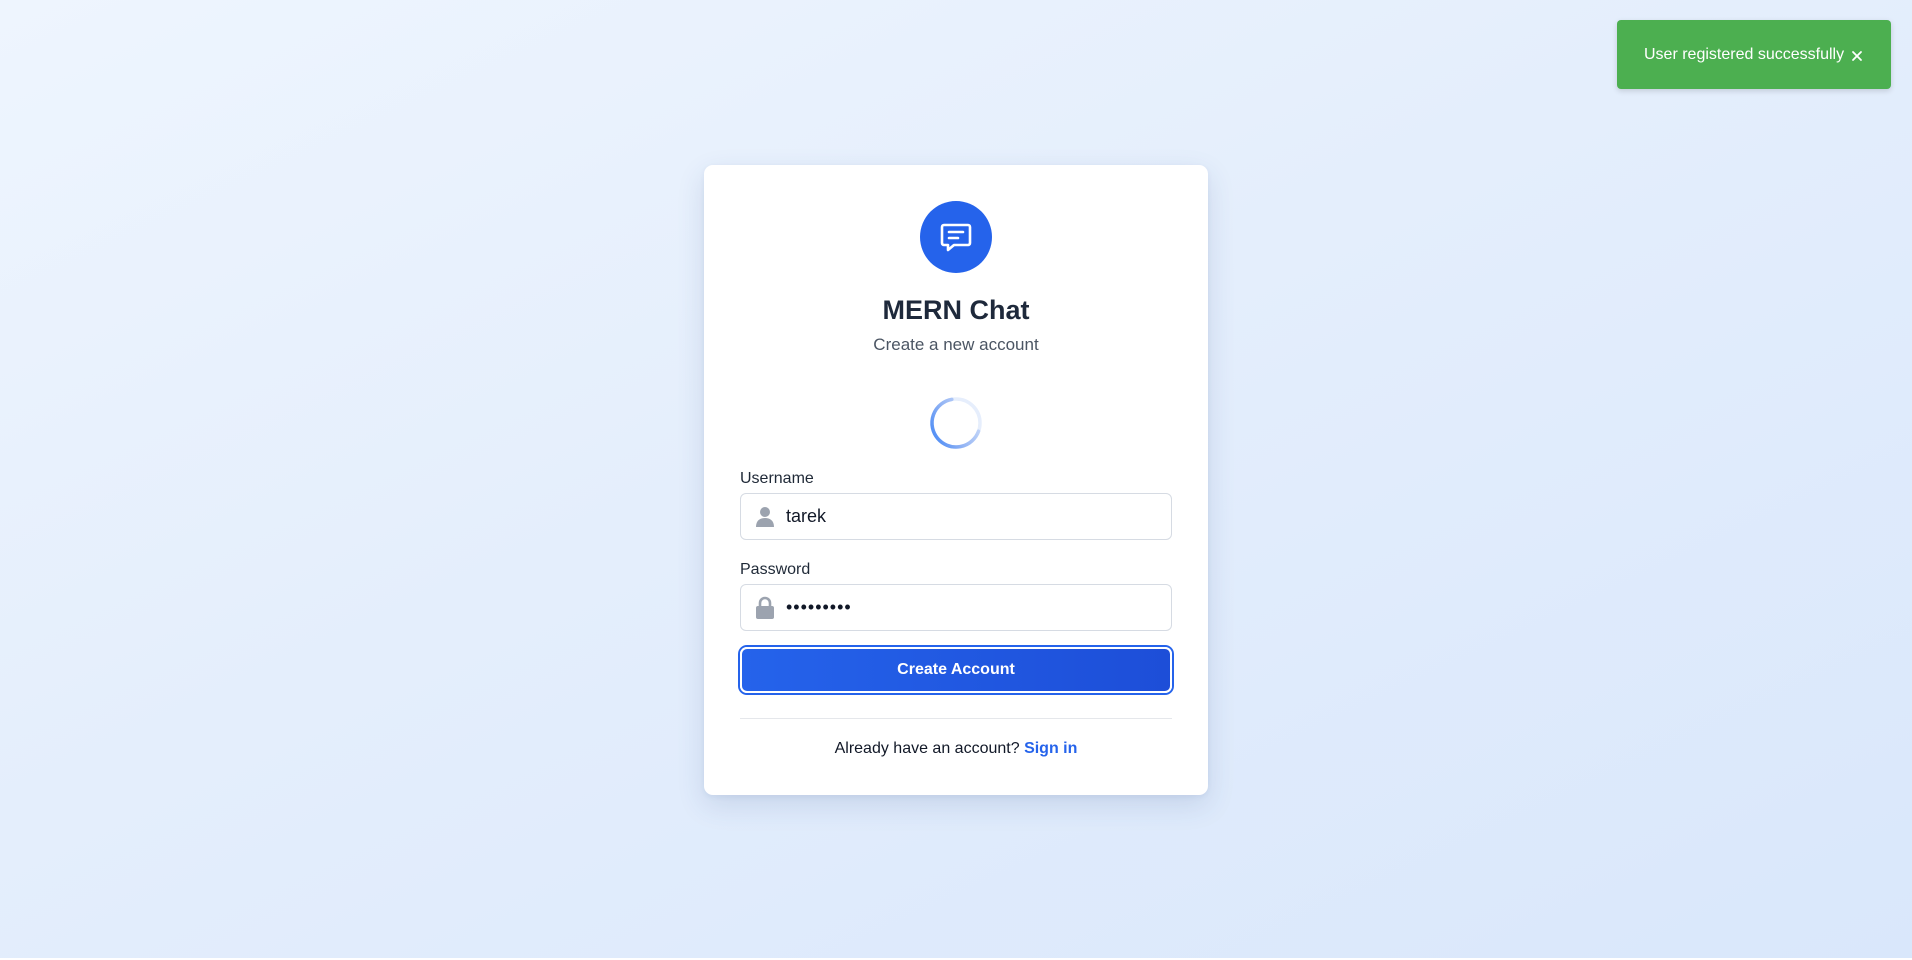 This screenshot has height=960, width=1912. What do you see at coordinates (775, 569) in the screenshot?
I see `password-label: Password` at bounding box center [775, 569].